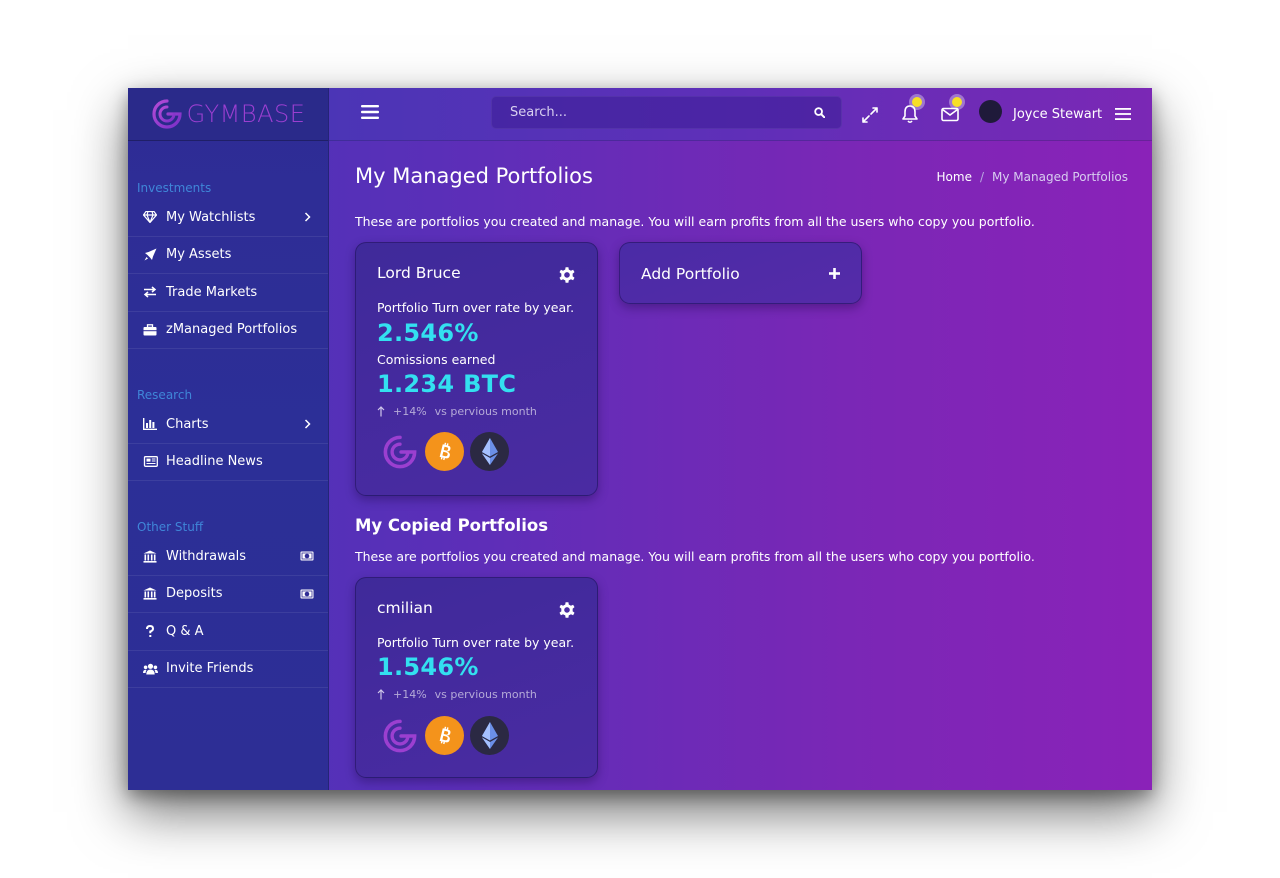  I want to click on sidebar-item-q-and-a: Q & A, so click(228, 632).